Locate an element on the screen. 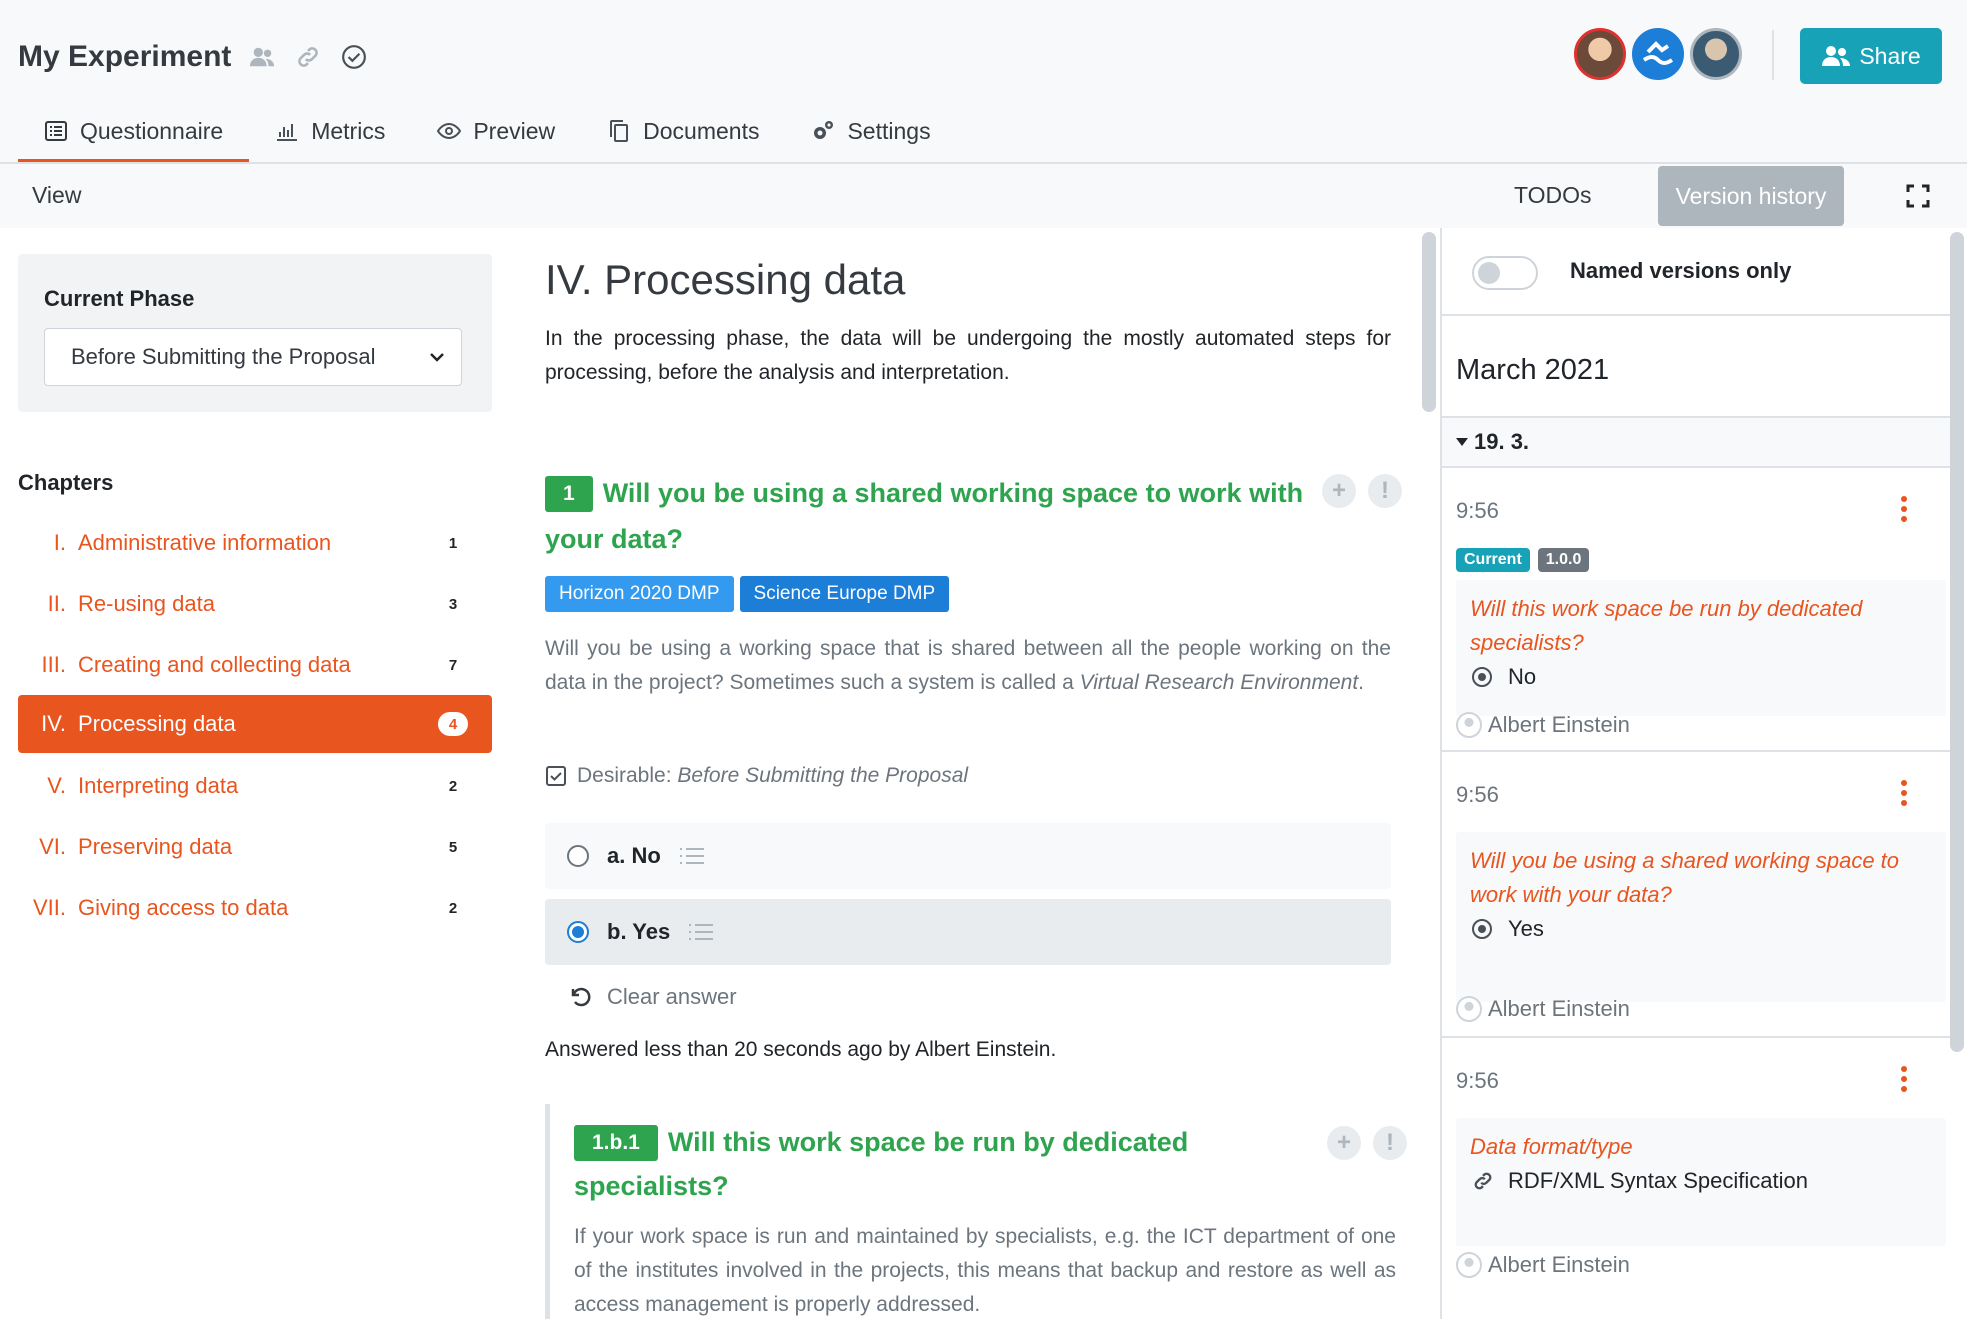  view-menu: View is located at coordinates (56, 195).